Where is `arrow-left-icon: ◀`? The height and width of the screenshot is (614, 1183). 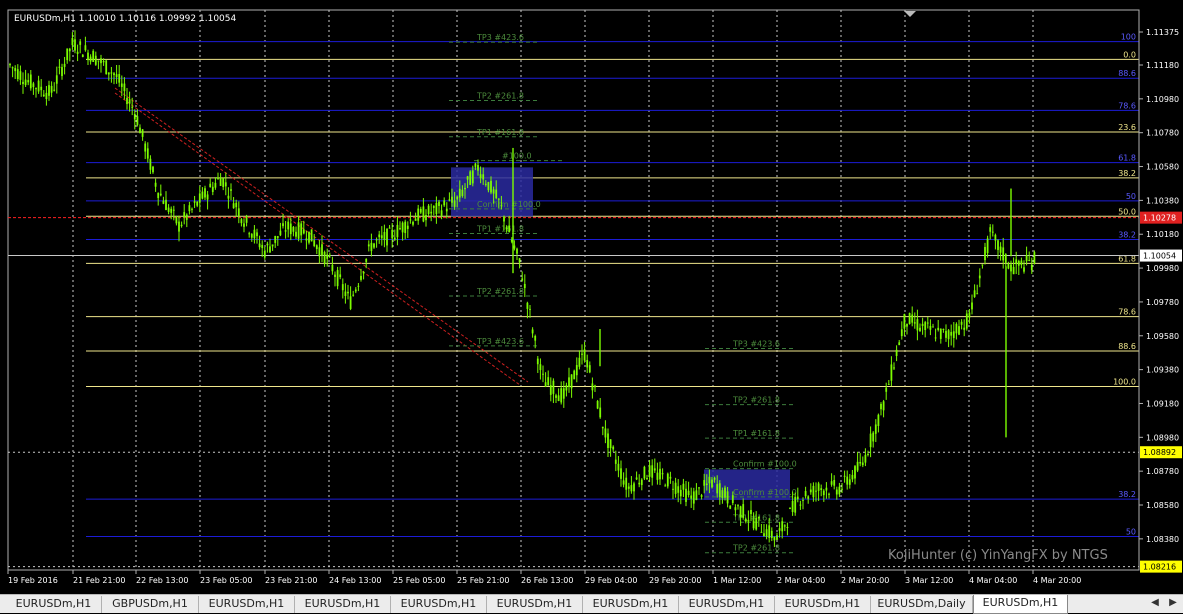 arrow-left-icon: ◀ is located at coordinates (1155, 602).